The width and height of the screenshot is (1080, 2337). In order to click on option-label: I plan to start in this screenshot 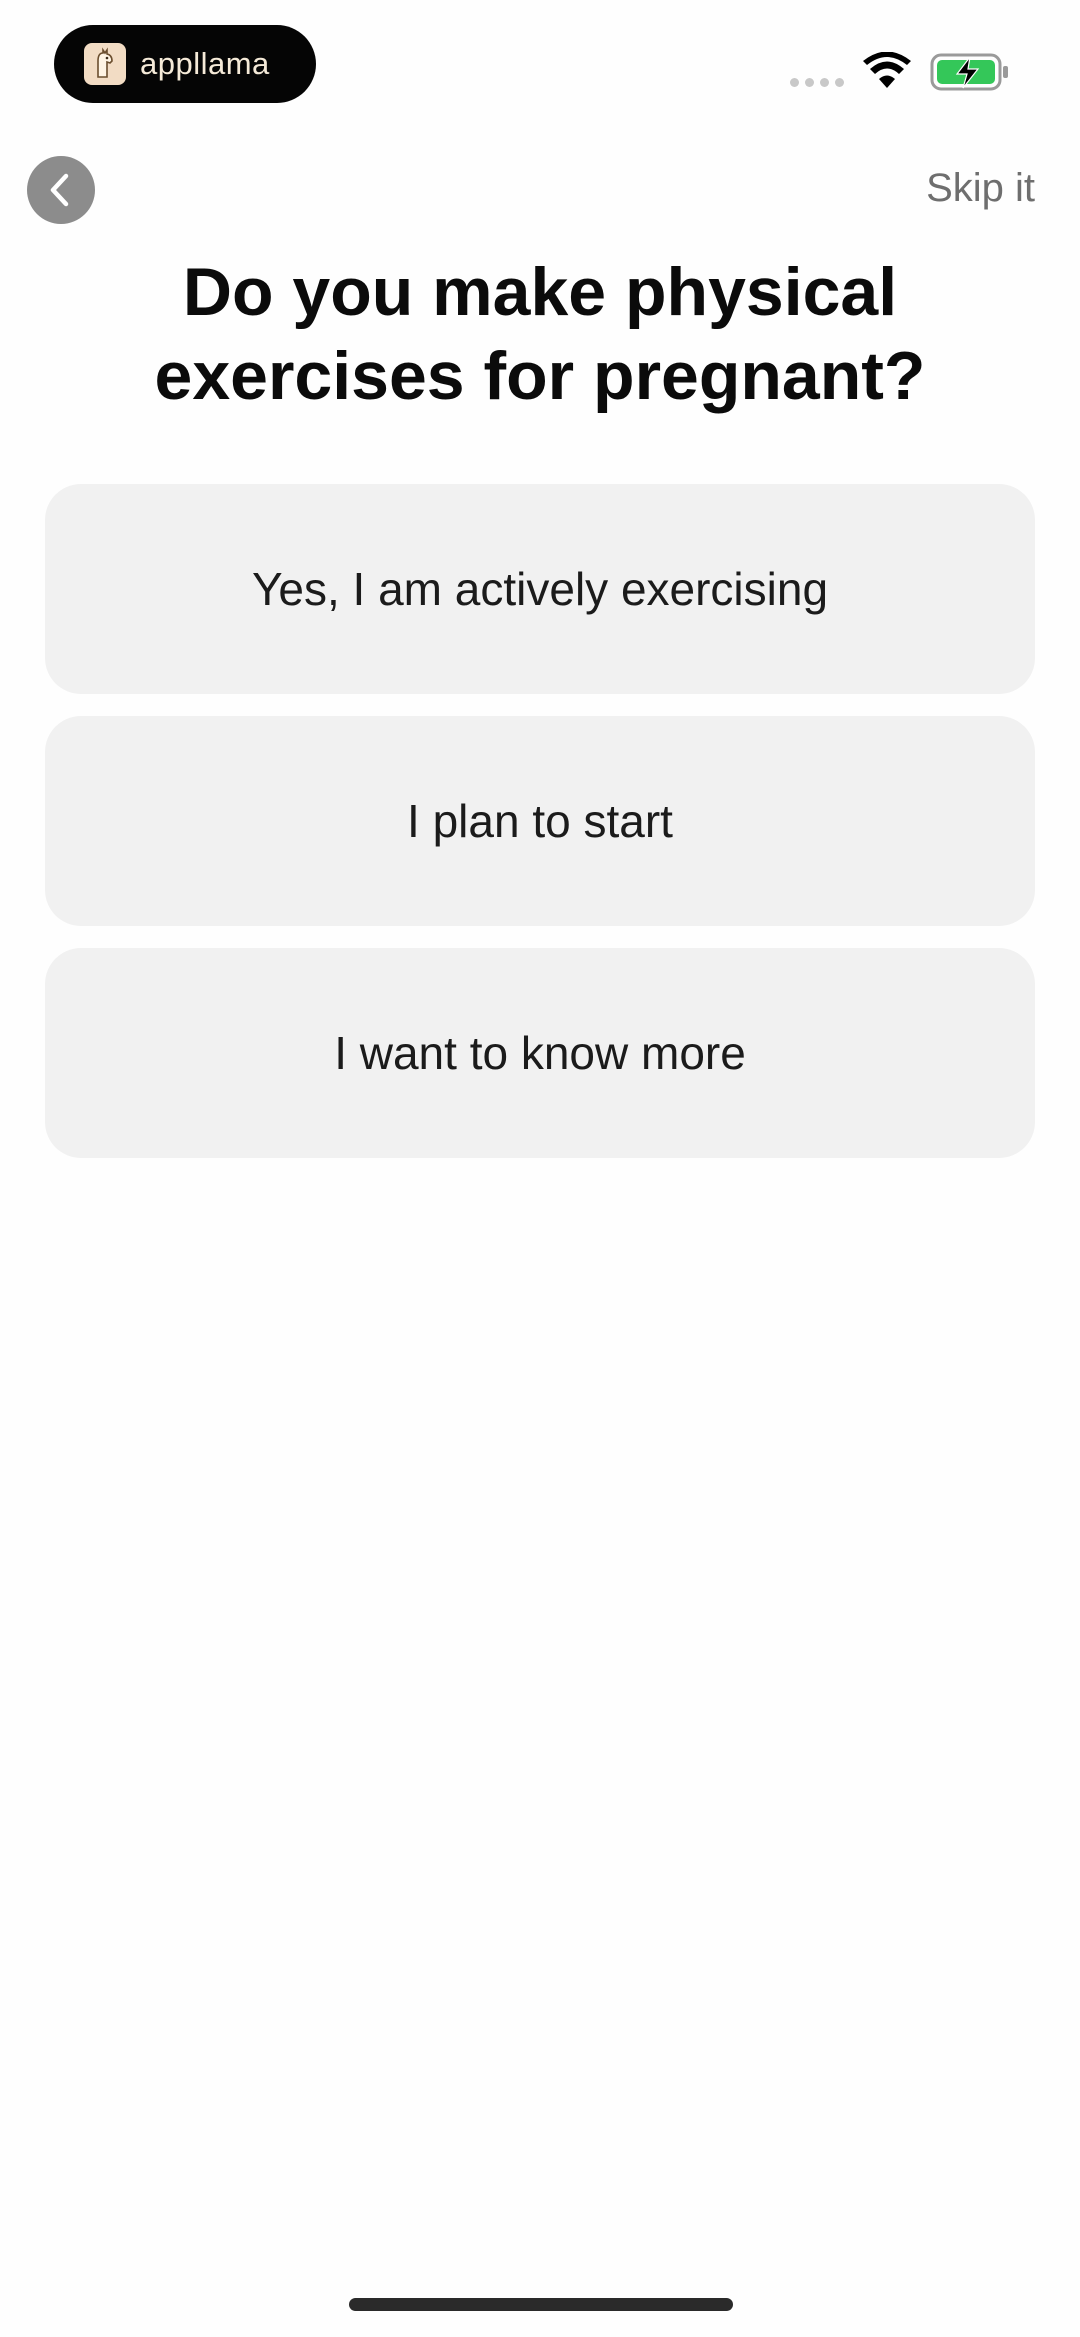, I will do `click(540, 821)`.